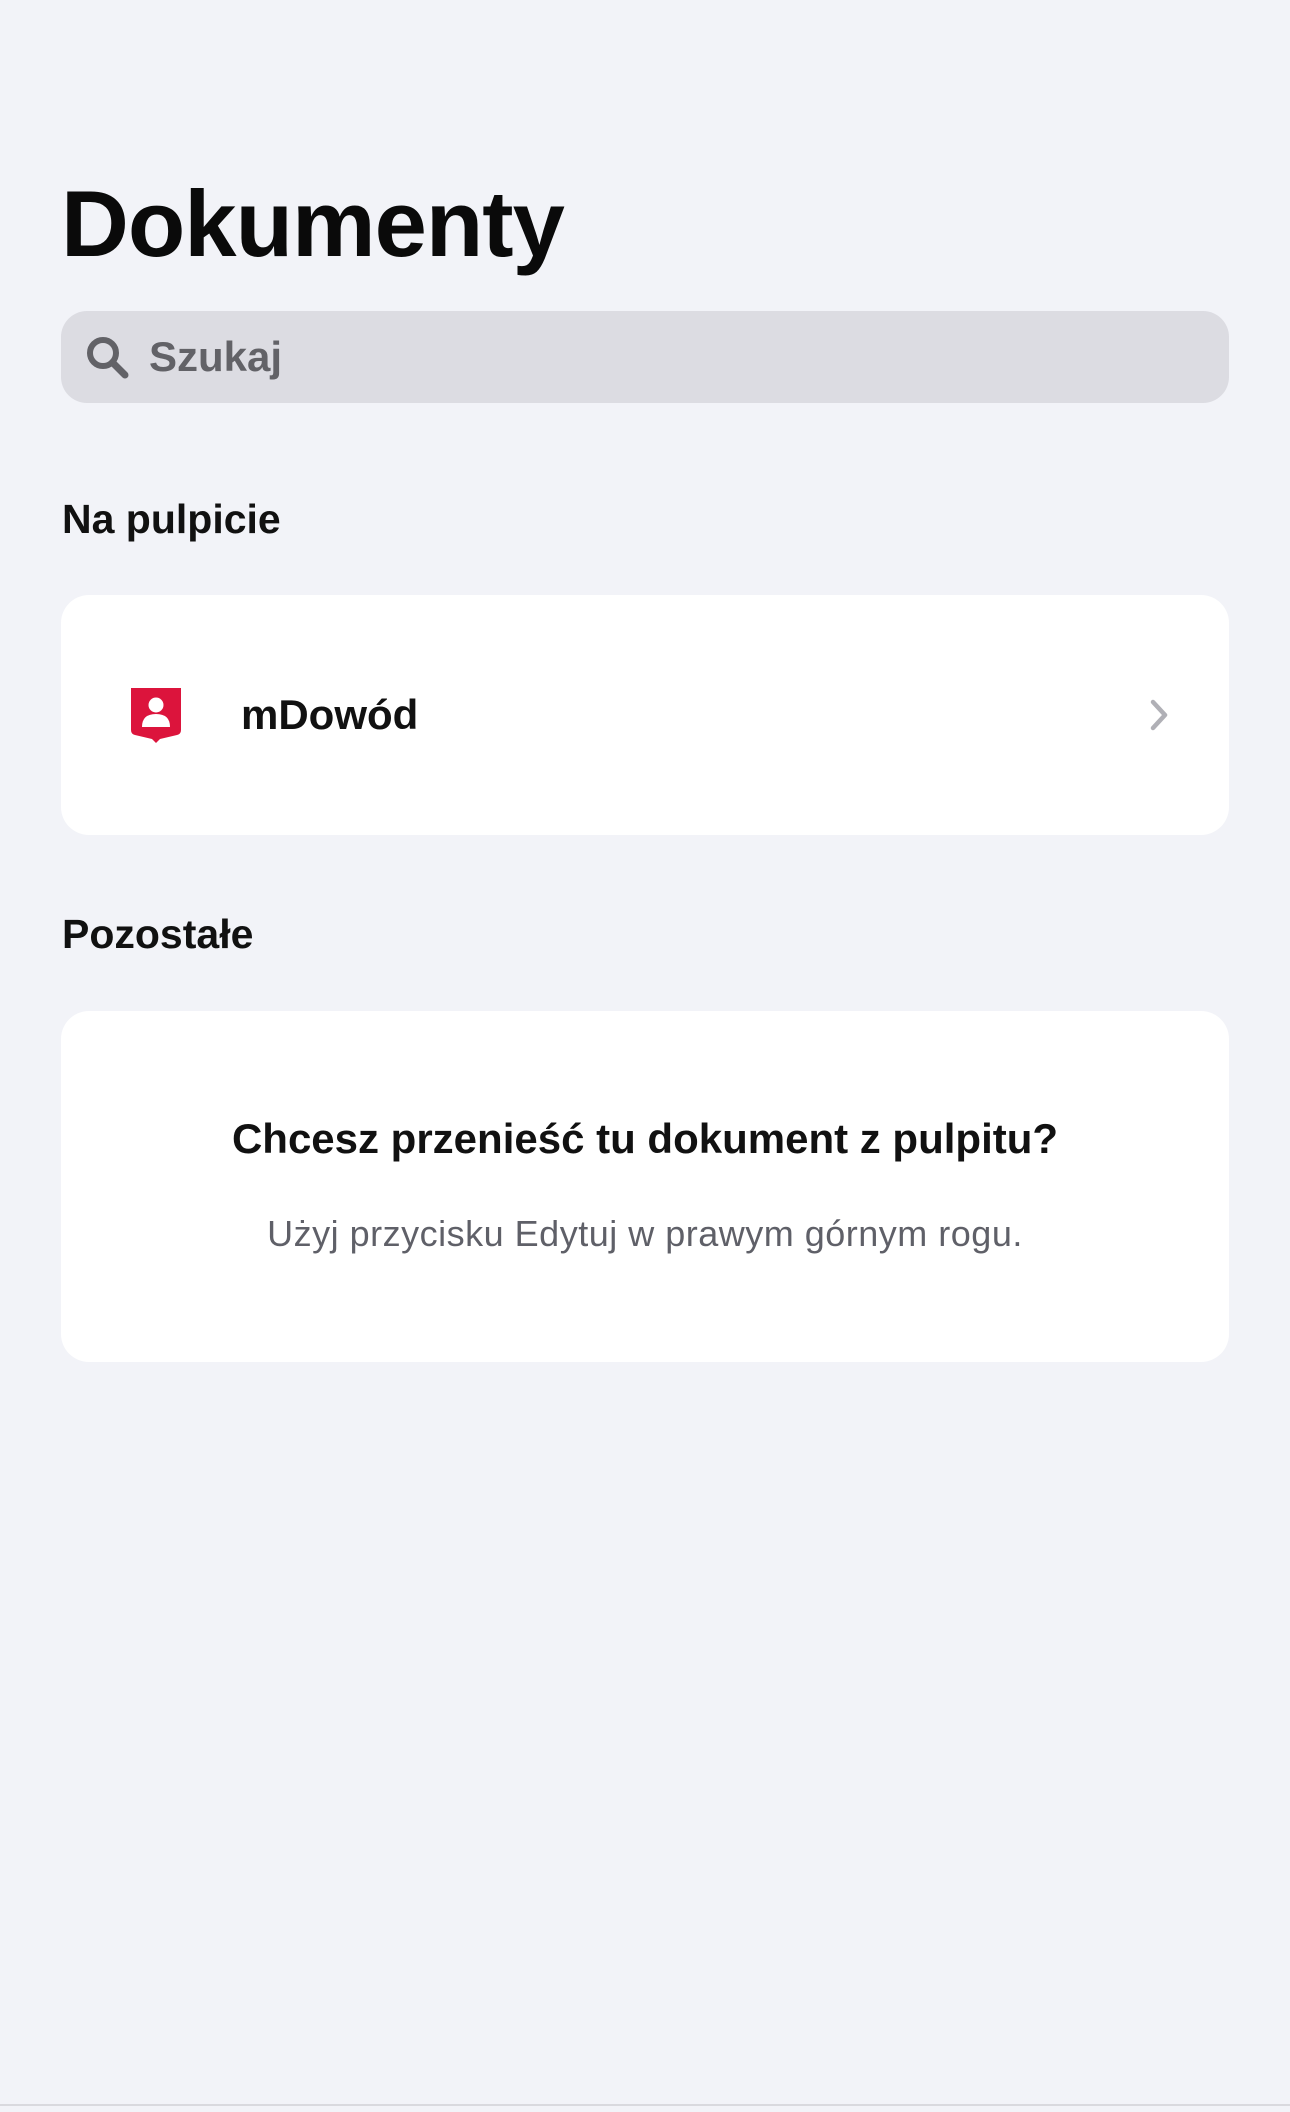 Image resolution: width=1290 pixels, height=2112 pixels. I want to click on empty-state-title: Chcesz przenieść tu dokument z pulpitu?, so click(645, 1138).